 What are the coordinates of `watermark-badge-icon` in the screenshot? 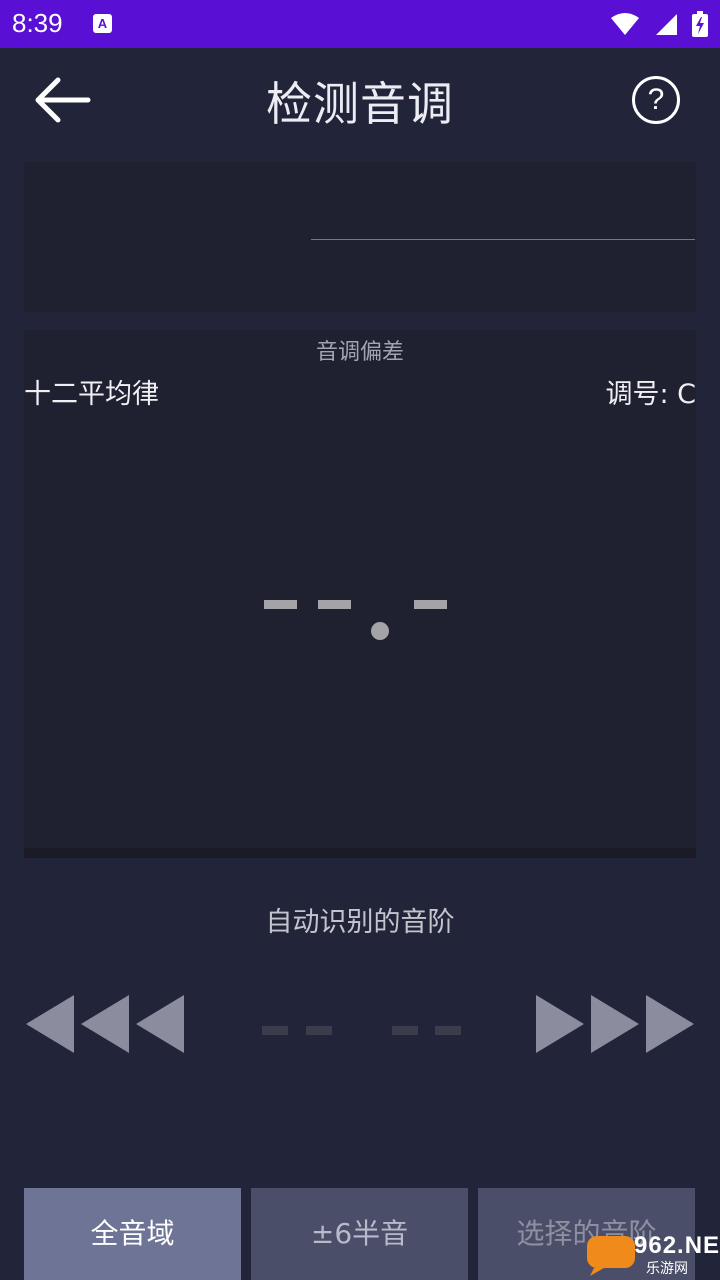 It's located at (611, 1256).